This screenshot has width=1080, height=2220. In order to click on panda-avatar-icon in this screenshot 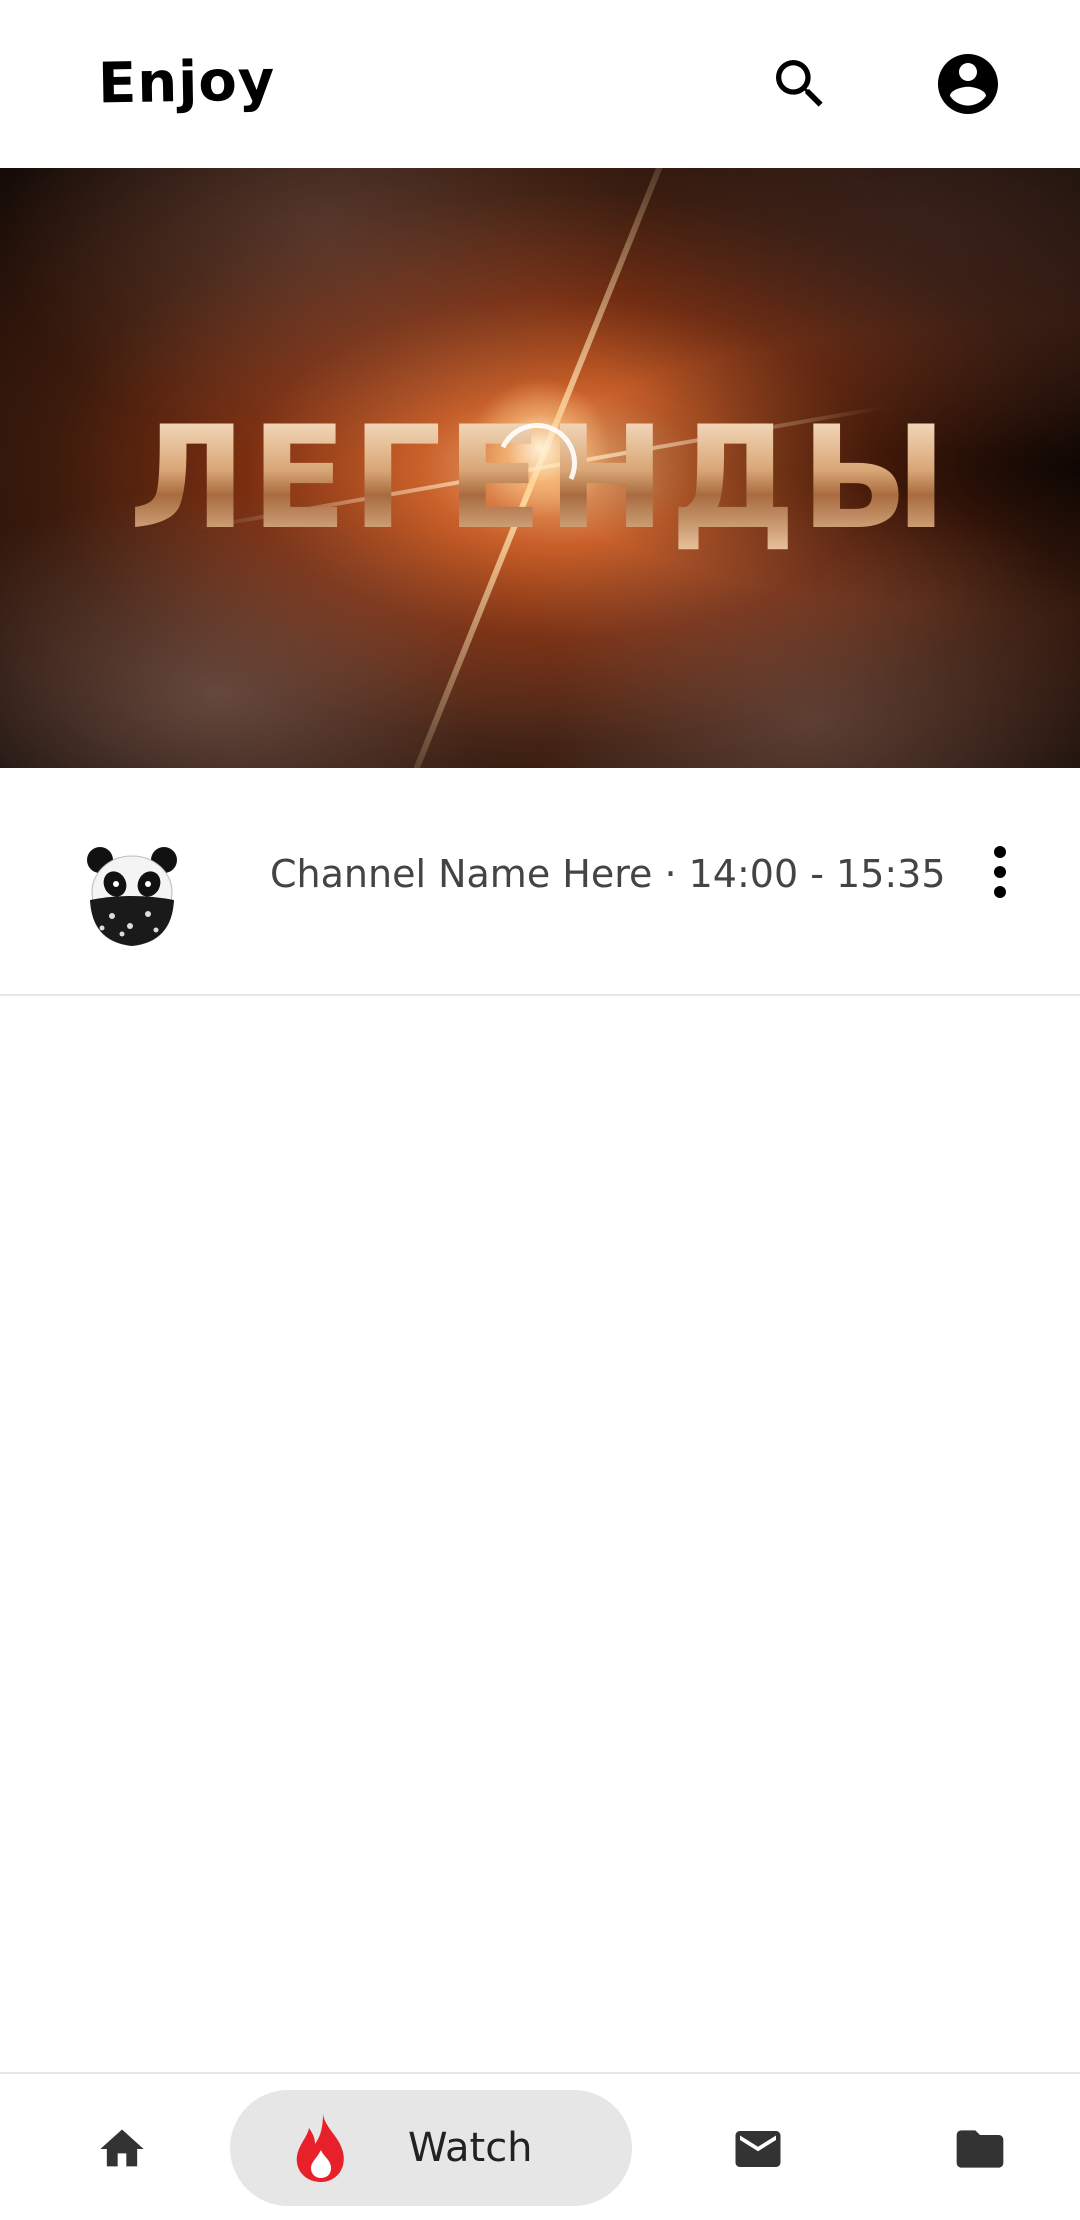, I will do `click(132, 894)`.